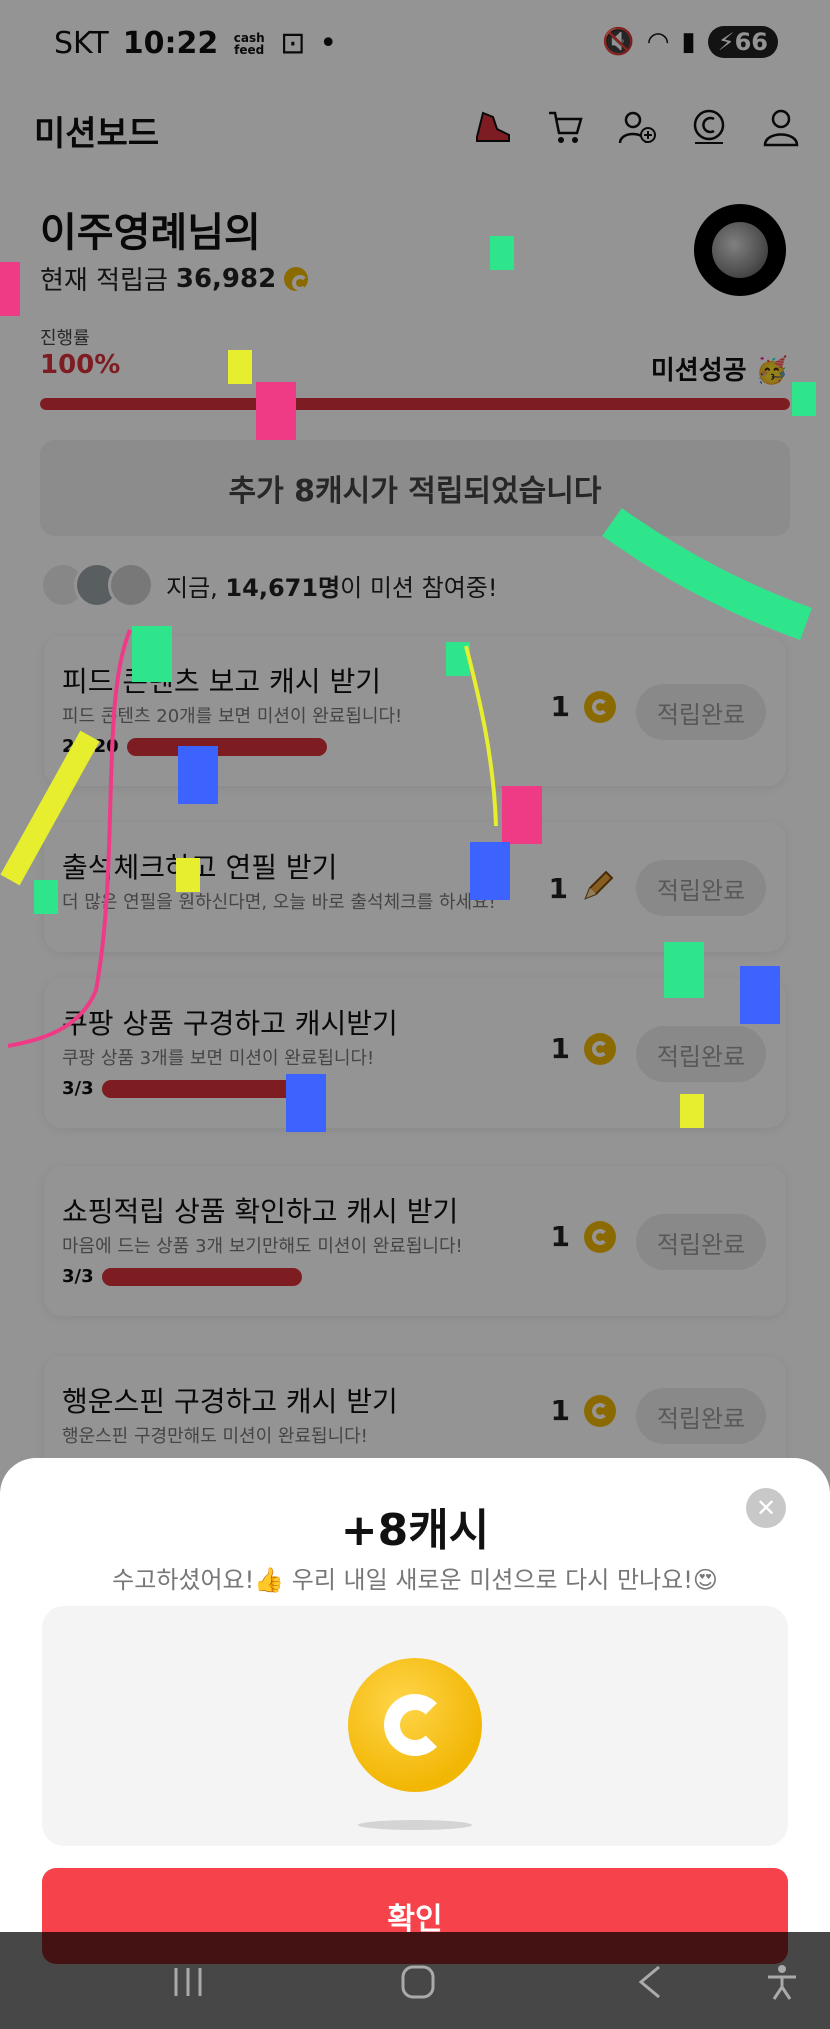  What do you see at coordinates (188, 1982) in the screenshot?
I see `recent-apps-icon` at bounding box center [188, 1982].